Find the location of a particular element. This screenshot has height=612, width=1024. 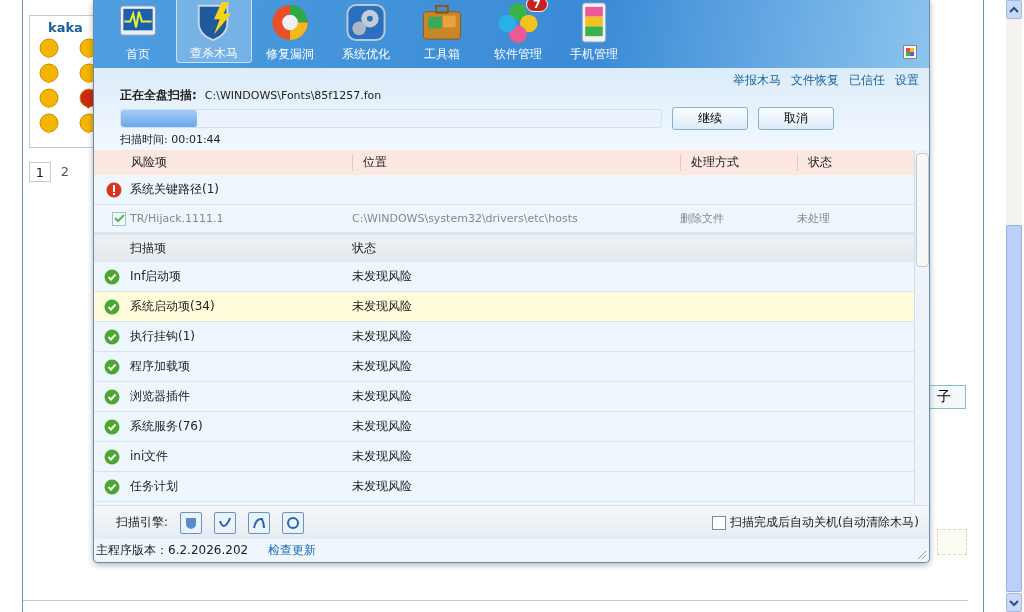

warning-icon is located at coordinates (114, 189).